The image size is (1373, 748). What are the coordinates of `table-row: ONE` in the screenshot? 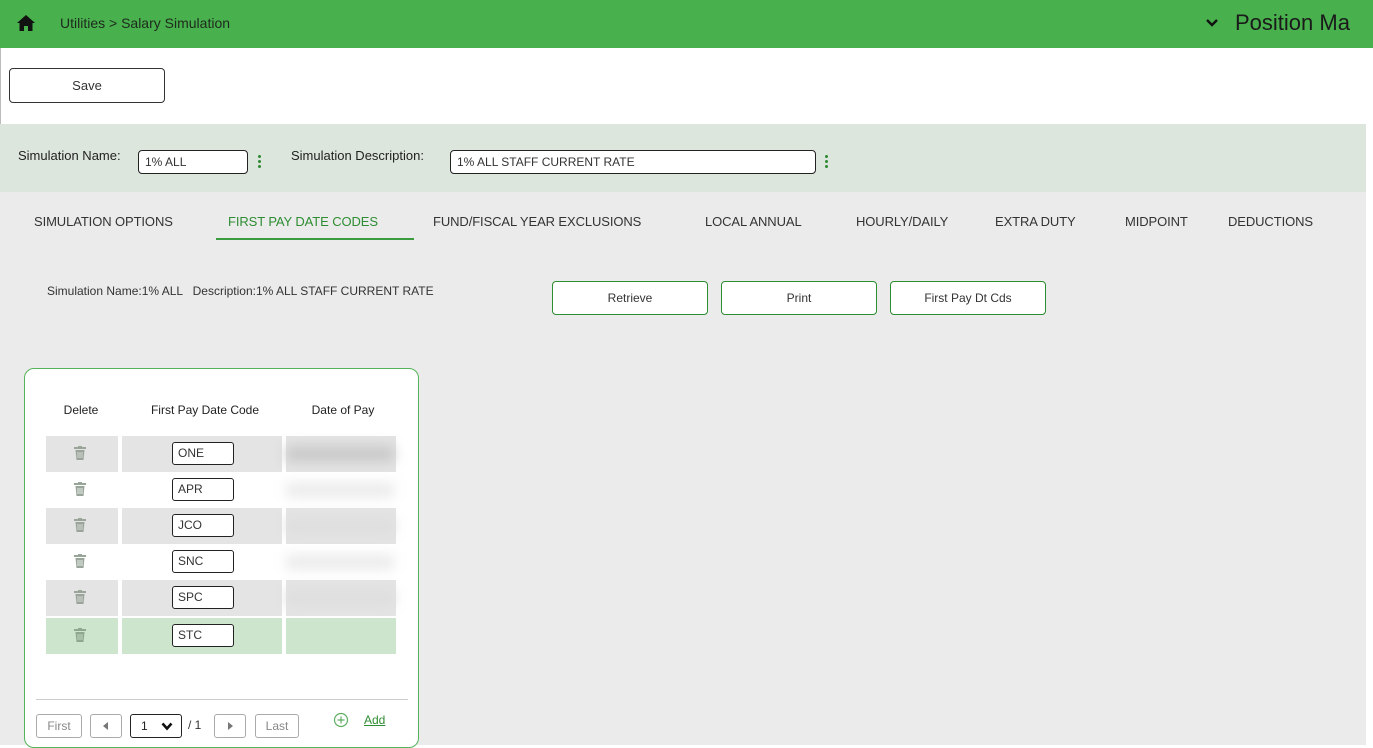 It's located at (221, 454).